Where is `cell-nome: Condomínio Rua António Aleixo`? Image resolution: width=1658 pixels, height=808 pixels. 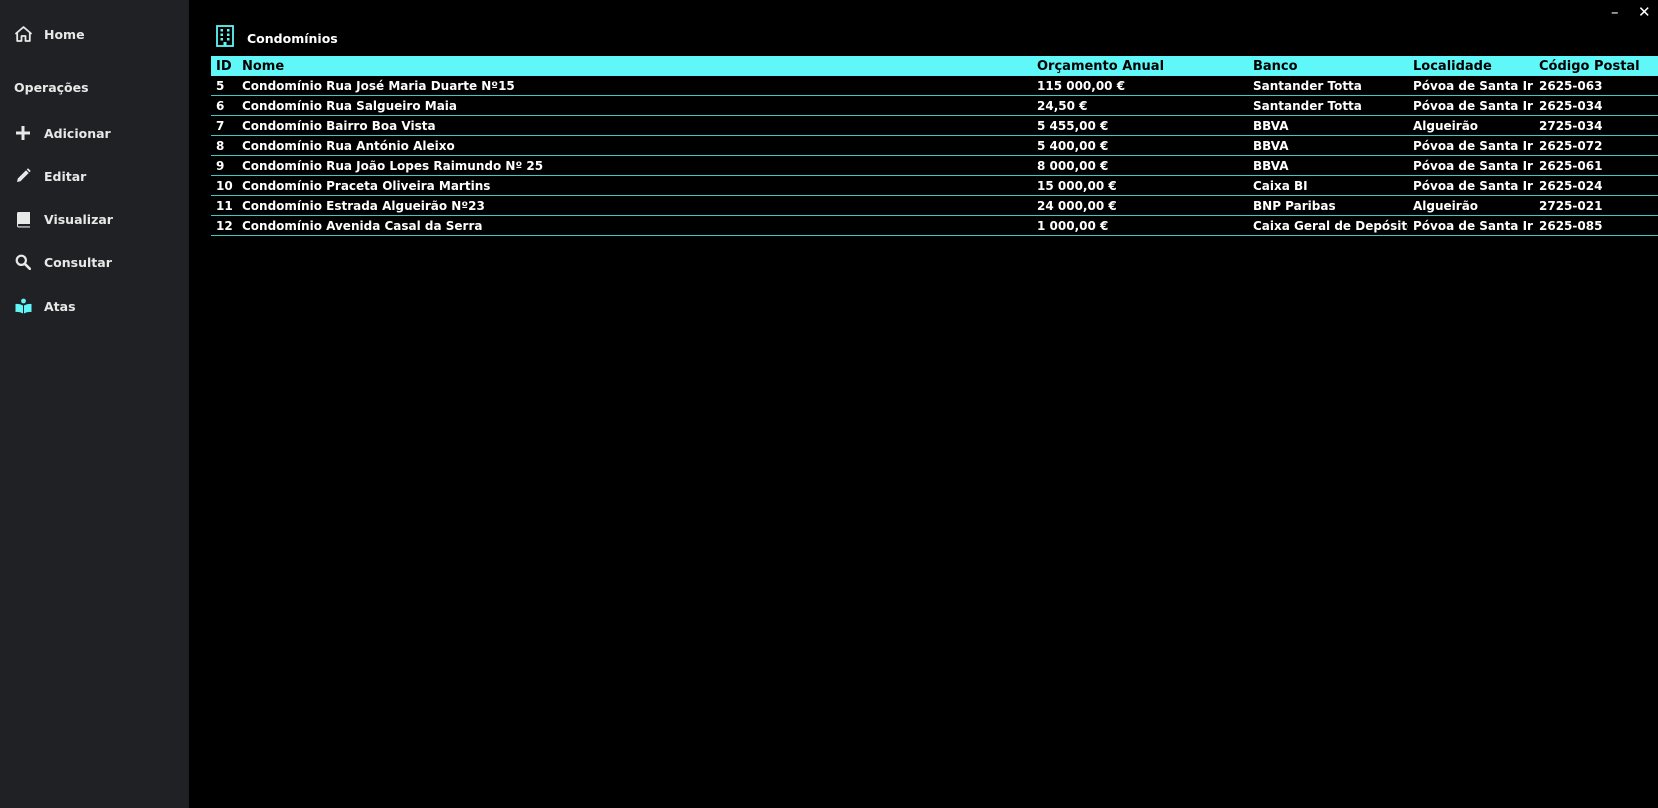
cell-nome: Condomínio Rua António Aleixo is located at coordinates (634, 145).